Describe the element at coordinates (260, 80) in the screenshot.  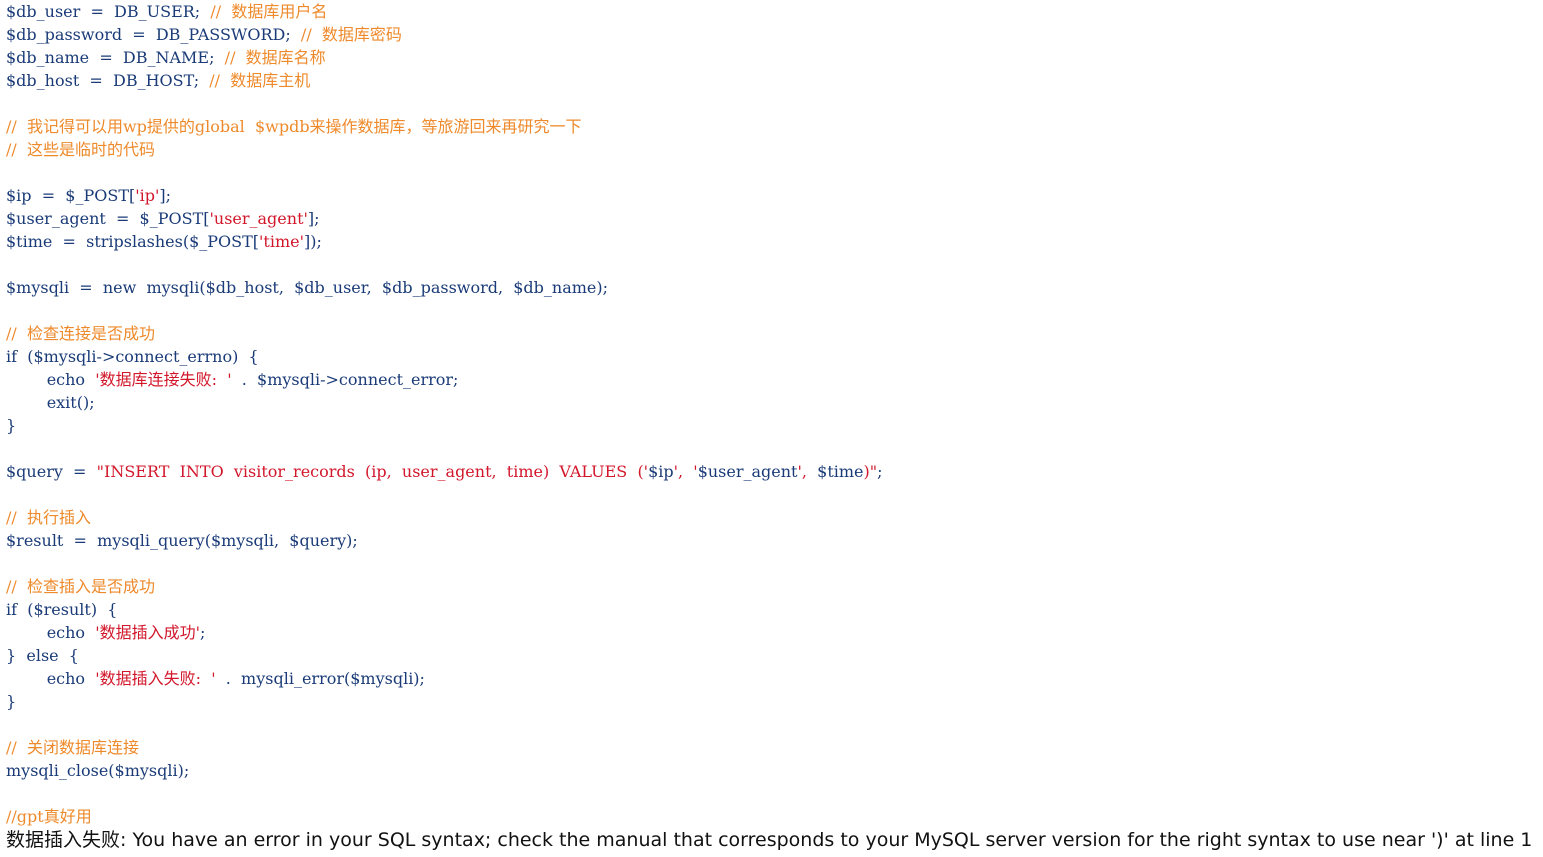
I see `code-comment: // 数据库主机` at that location.